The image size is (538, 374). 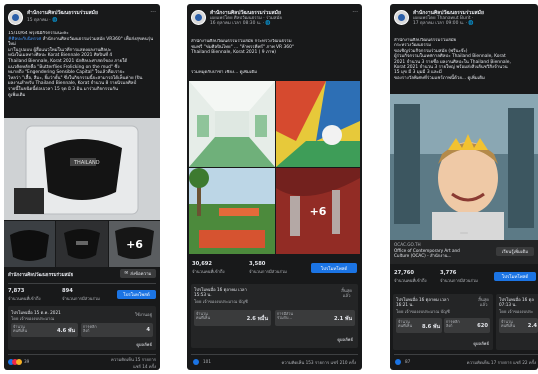 What do you see at coordinates (26, 361) in the screenshot?
I see `reaction-count: 39` at bounding box center [26, 361].